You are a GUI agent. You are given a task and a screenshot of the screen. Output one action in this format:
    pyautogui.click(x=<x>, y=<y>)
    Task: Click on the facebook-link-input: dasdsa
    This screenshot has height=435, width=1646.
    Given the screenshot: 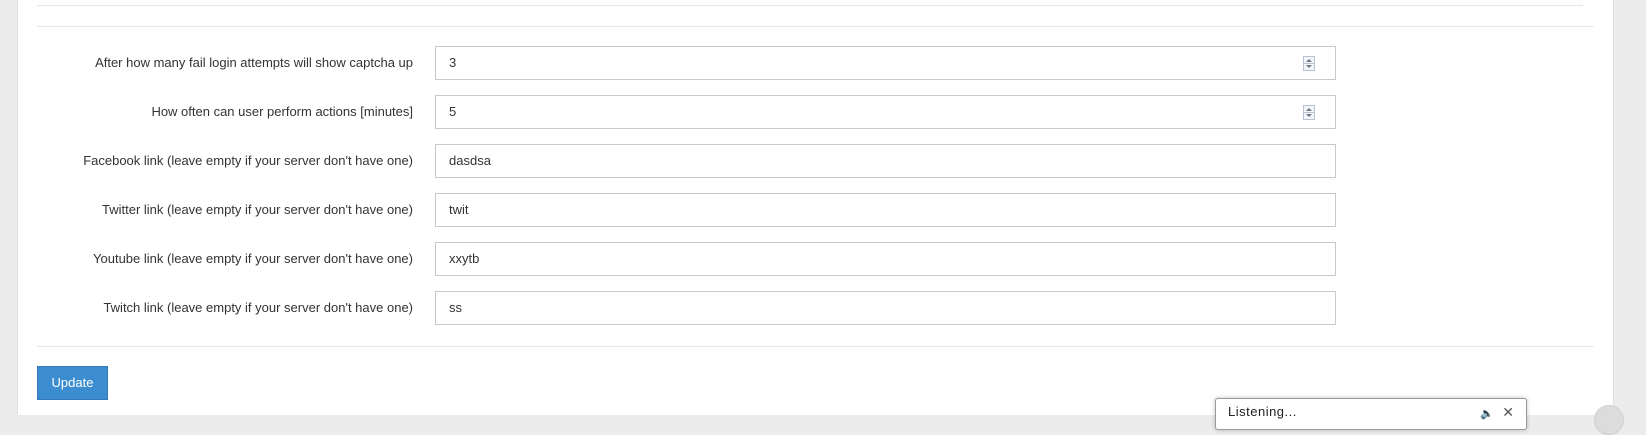 What is the action you would take?
    pyautogui.click(x=885, y=161)
    